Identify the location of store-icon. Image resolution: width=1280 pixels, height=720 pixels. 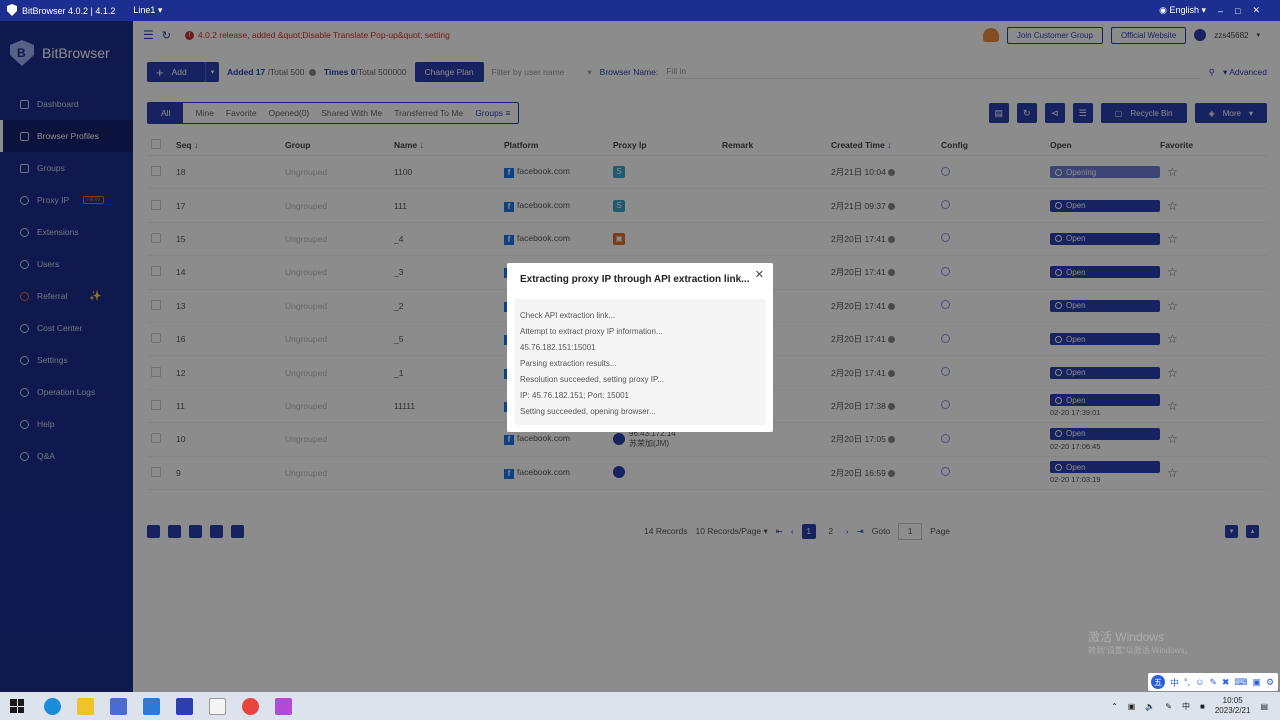
(118, 706).